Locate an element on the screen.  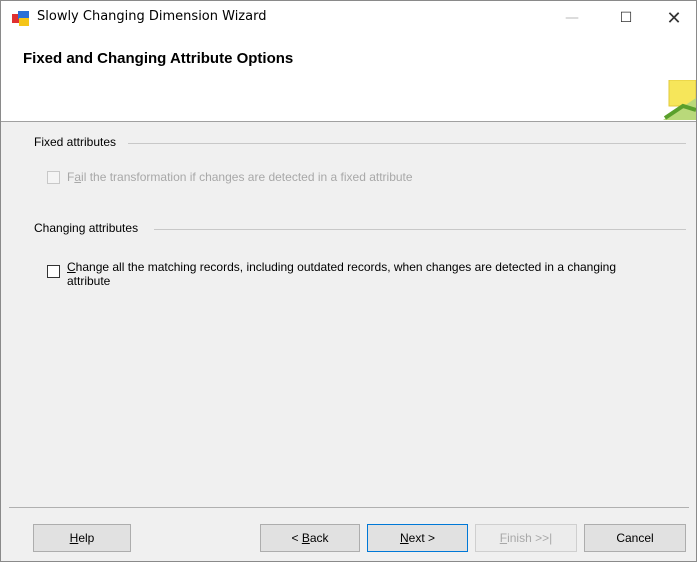
cancel-button: Cancel is located at coordinates (635, 538).